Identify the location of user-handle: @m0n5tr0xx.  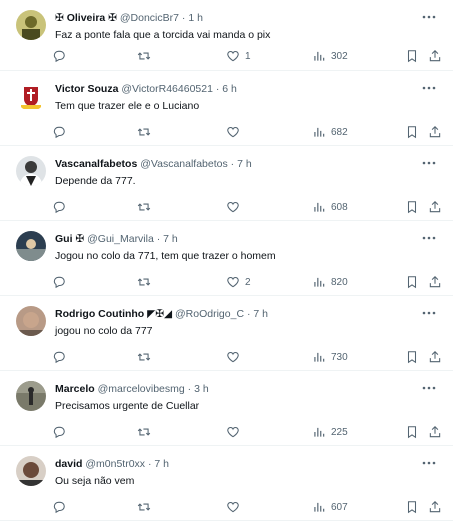
(115, 464).